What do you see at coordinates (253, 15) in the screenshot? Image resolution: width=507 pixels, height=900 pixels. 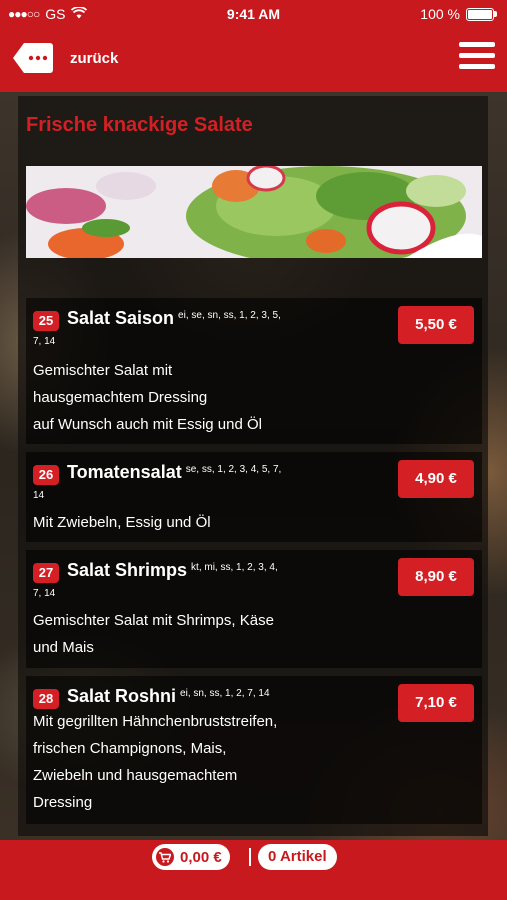 I see `status-bar: ●●●○○ GS 9:41 AM 100 %` at bounding box center [253, 15].